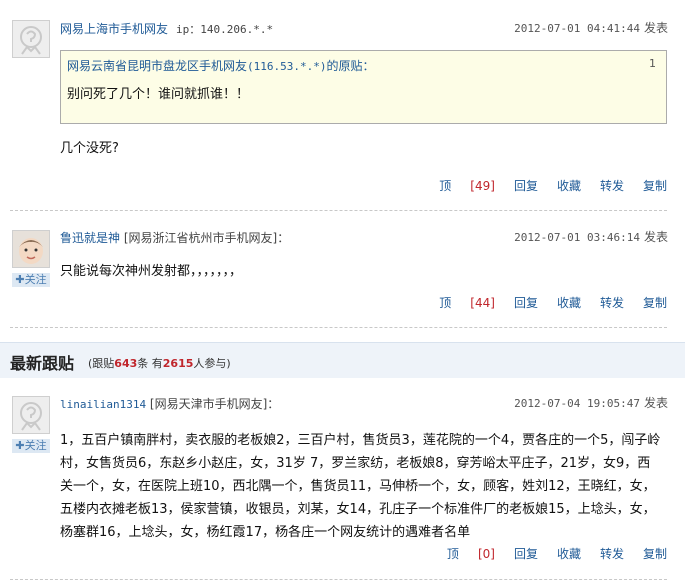 Image resolution: width=685 pixels, height=585 pixels. I want to click on author-name: 鲁迅就是神, so click(90, 238).